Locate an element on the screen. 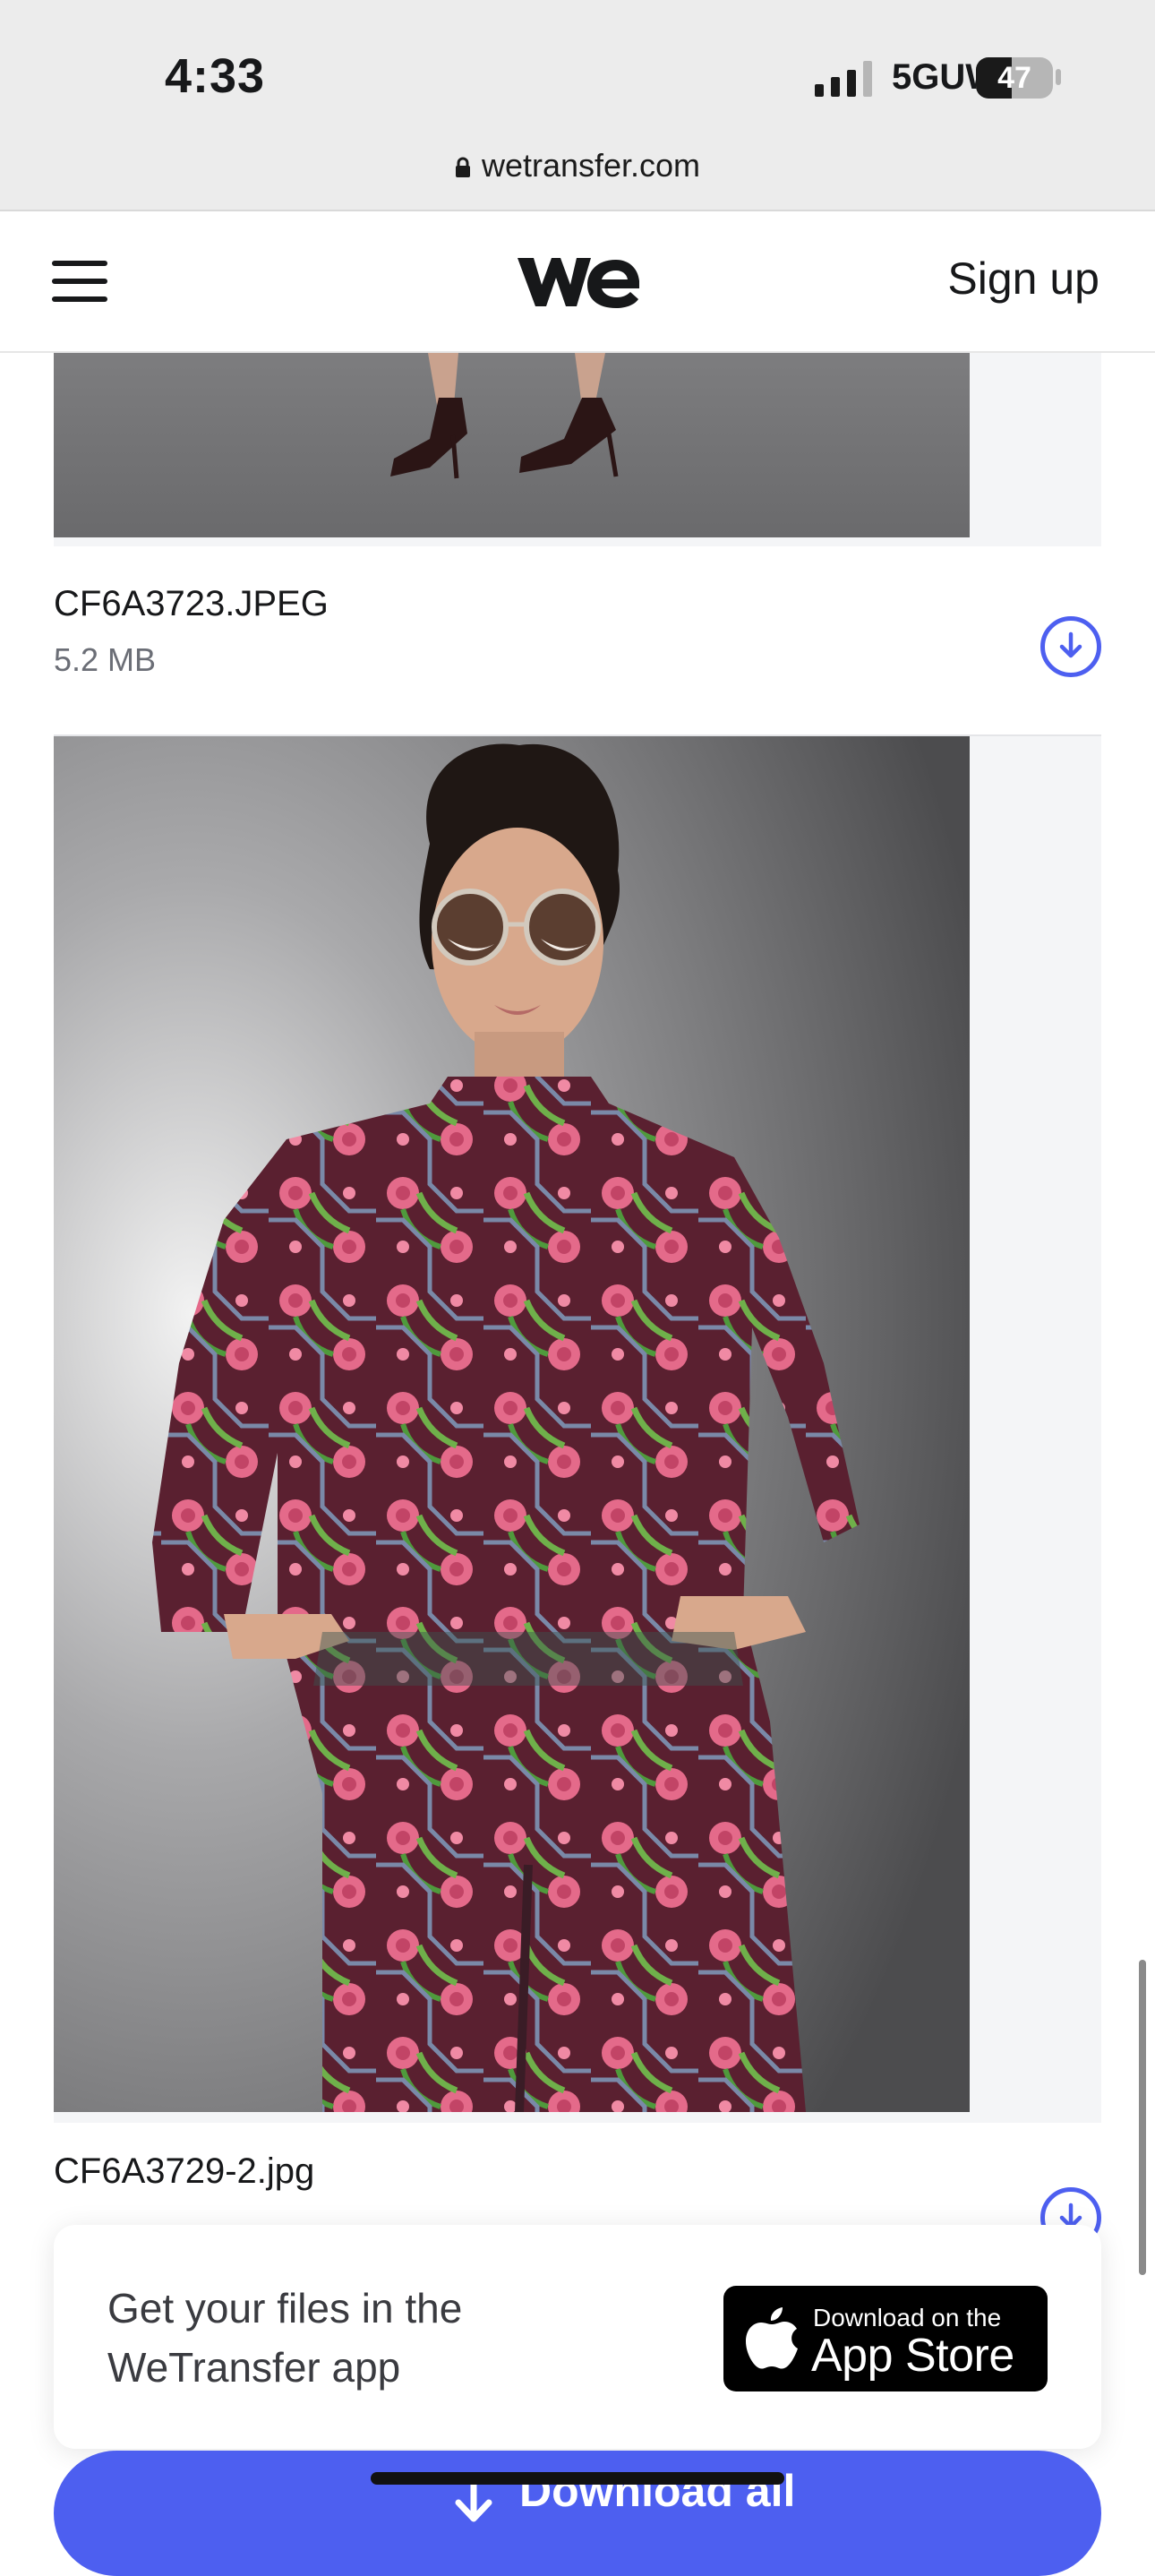 This screenshot has width=1155, height=2576. photo-shoes is located at coordinates (512, 445).